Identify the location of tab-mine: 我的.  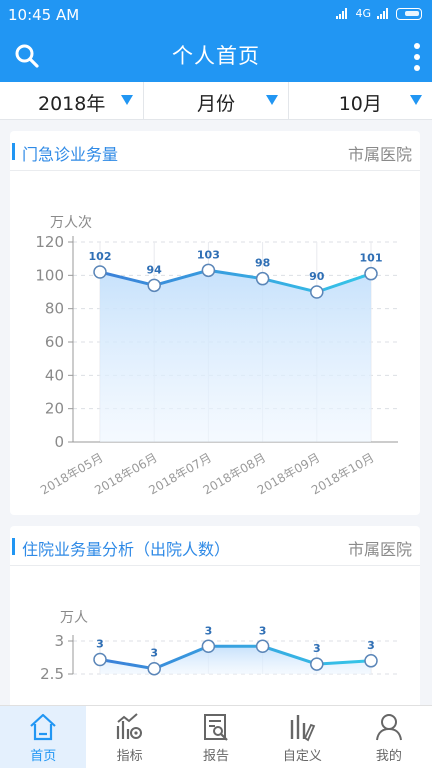
(389, 737).